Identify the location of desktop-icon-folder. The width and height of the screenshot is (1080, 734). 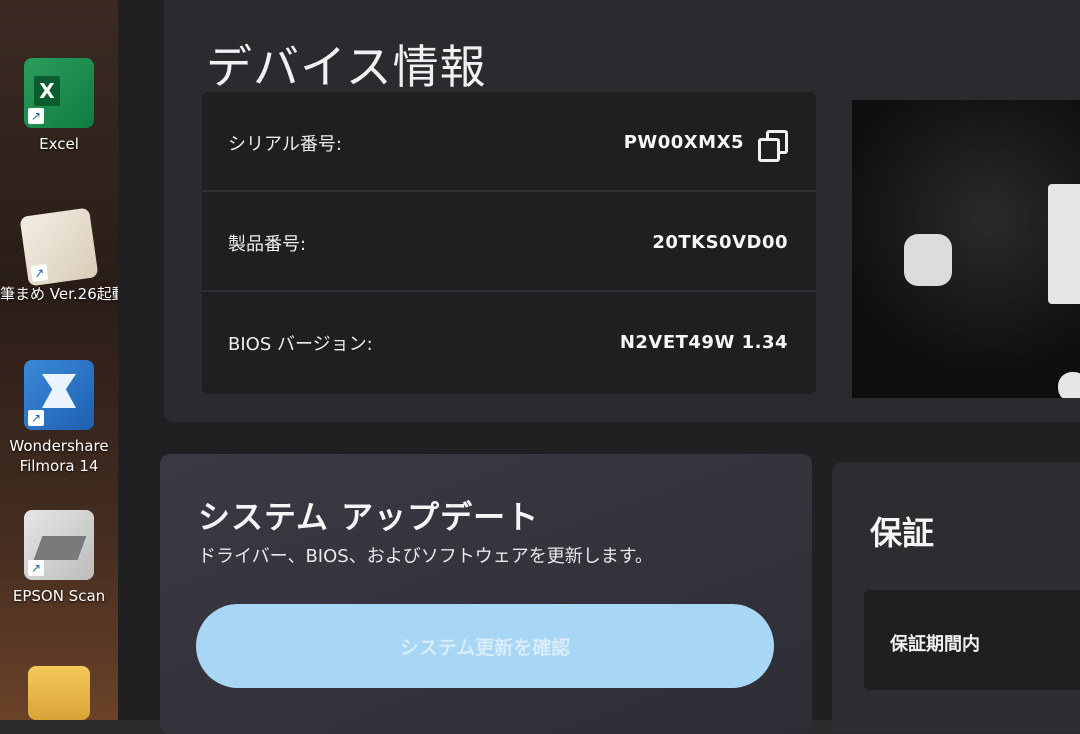
(59, 693).